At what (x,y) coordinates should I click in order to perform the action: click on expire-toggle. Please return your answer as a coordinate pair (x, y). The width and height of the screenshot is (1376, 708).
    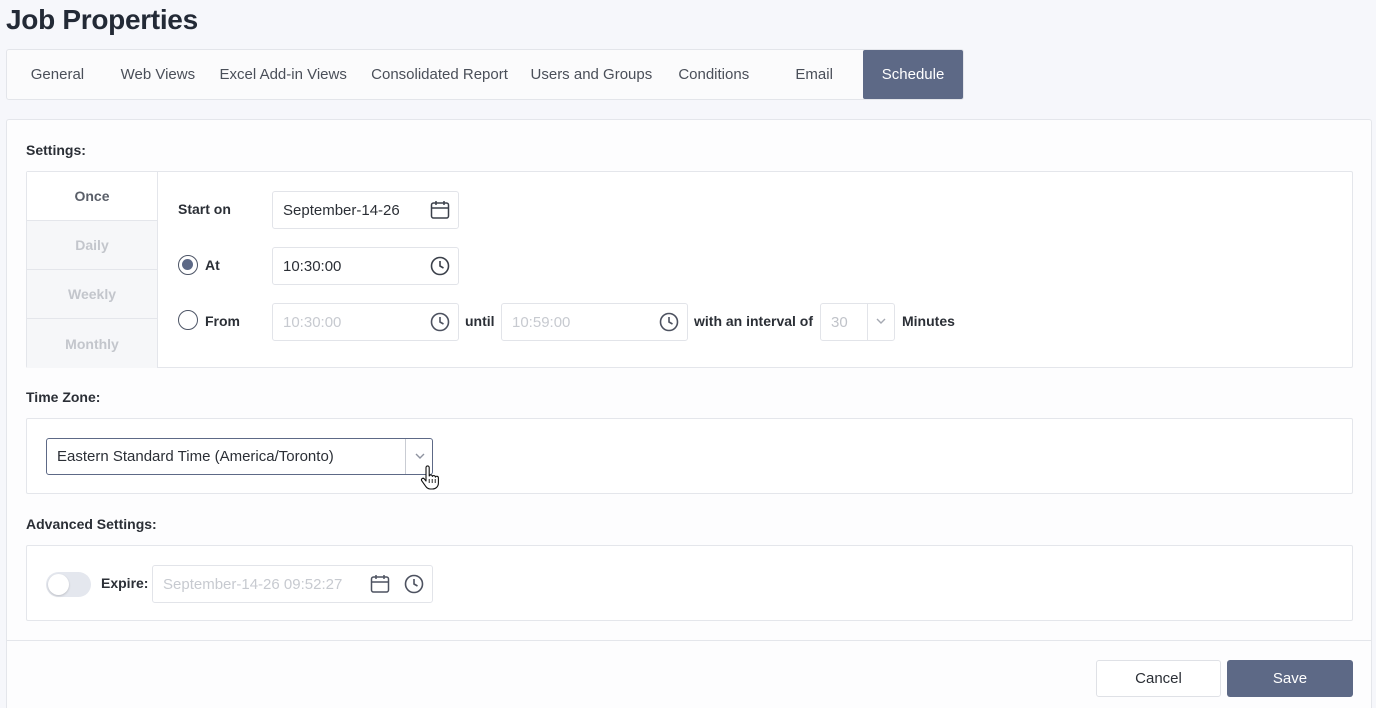
    Looking at the image, I should click on (68, 584).